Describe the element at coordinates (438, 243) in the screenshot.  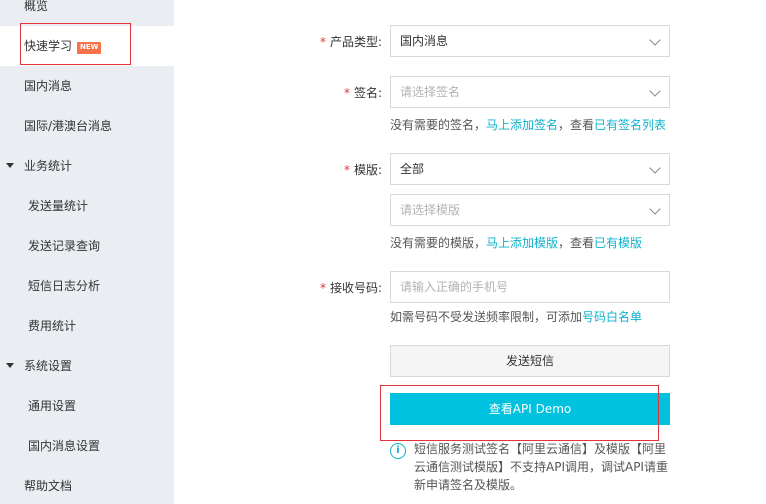
I see `template-hint-text: 没有需要的模版，` at that location.